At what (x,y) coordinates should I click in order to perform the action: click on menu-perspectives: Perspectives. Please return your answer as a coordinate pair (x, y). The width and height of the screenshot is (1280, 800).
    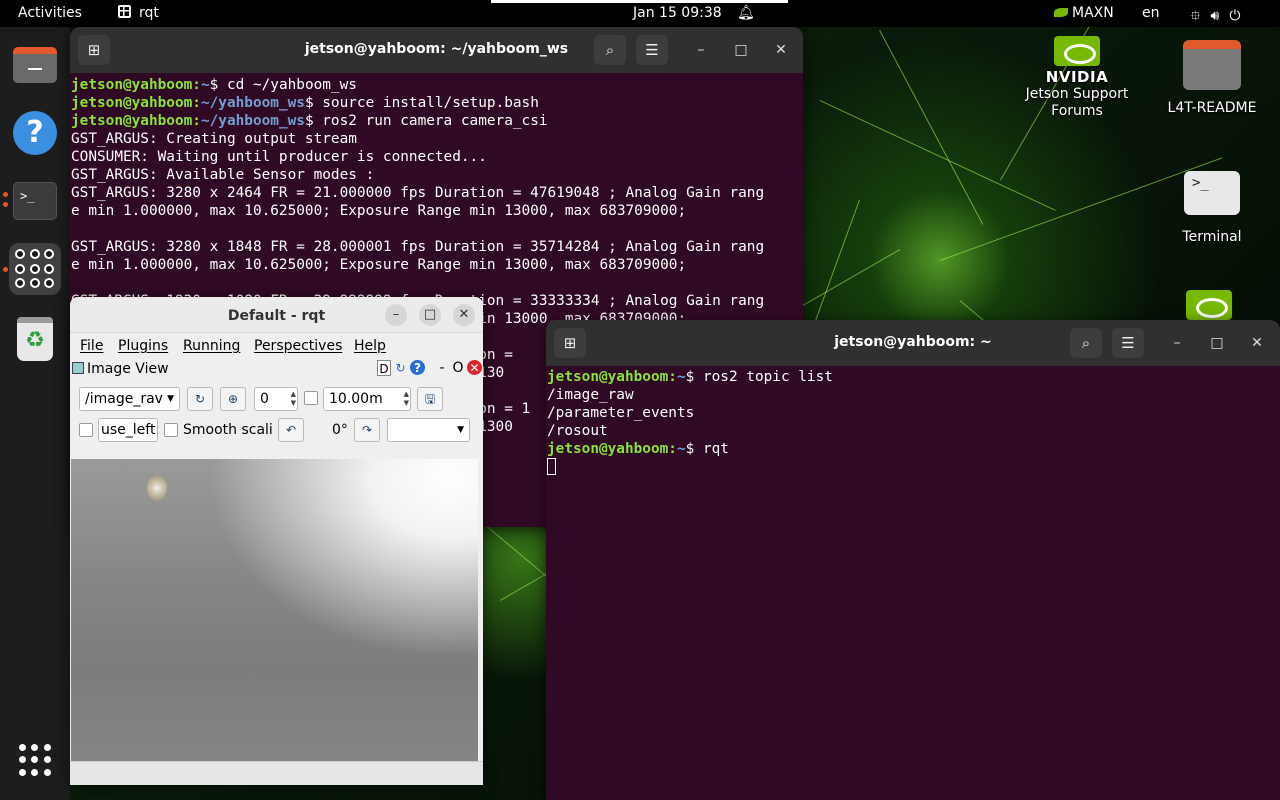
    Looking at the image, I should click on (298, 346).